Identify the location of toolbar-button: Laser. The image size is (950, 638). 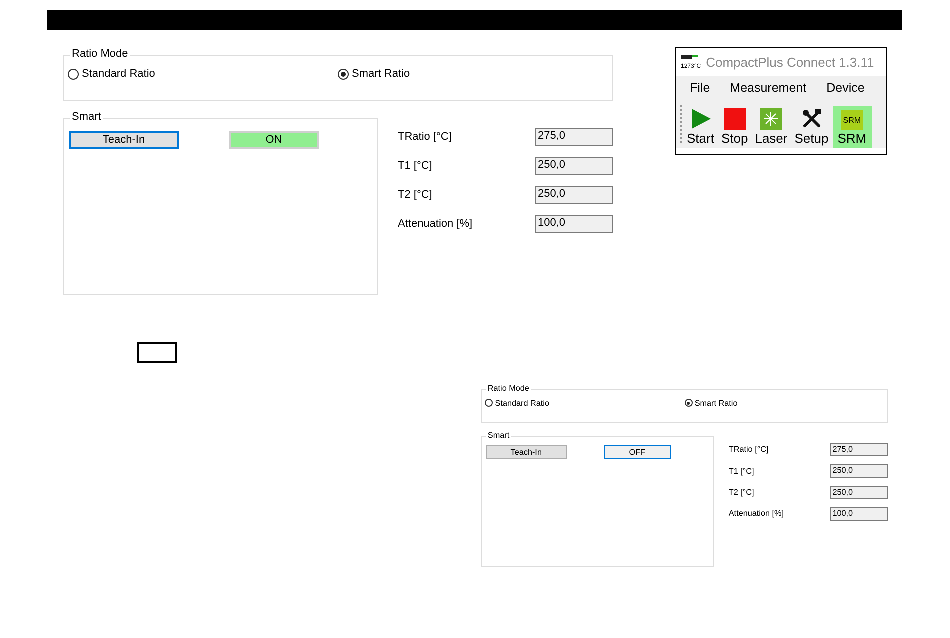
(771, 127).